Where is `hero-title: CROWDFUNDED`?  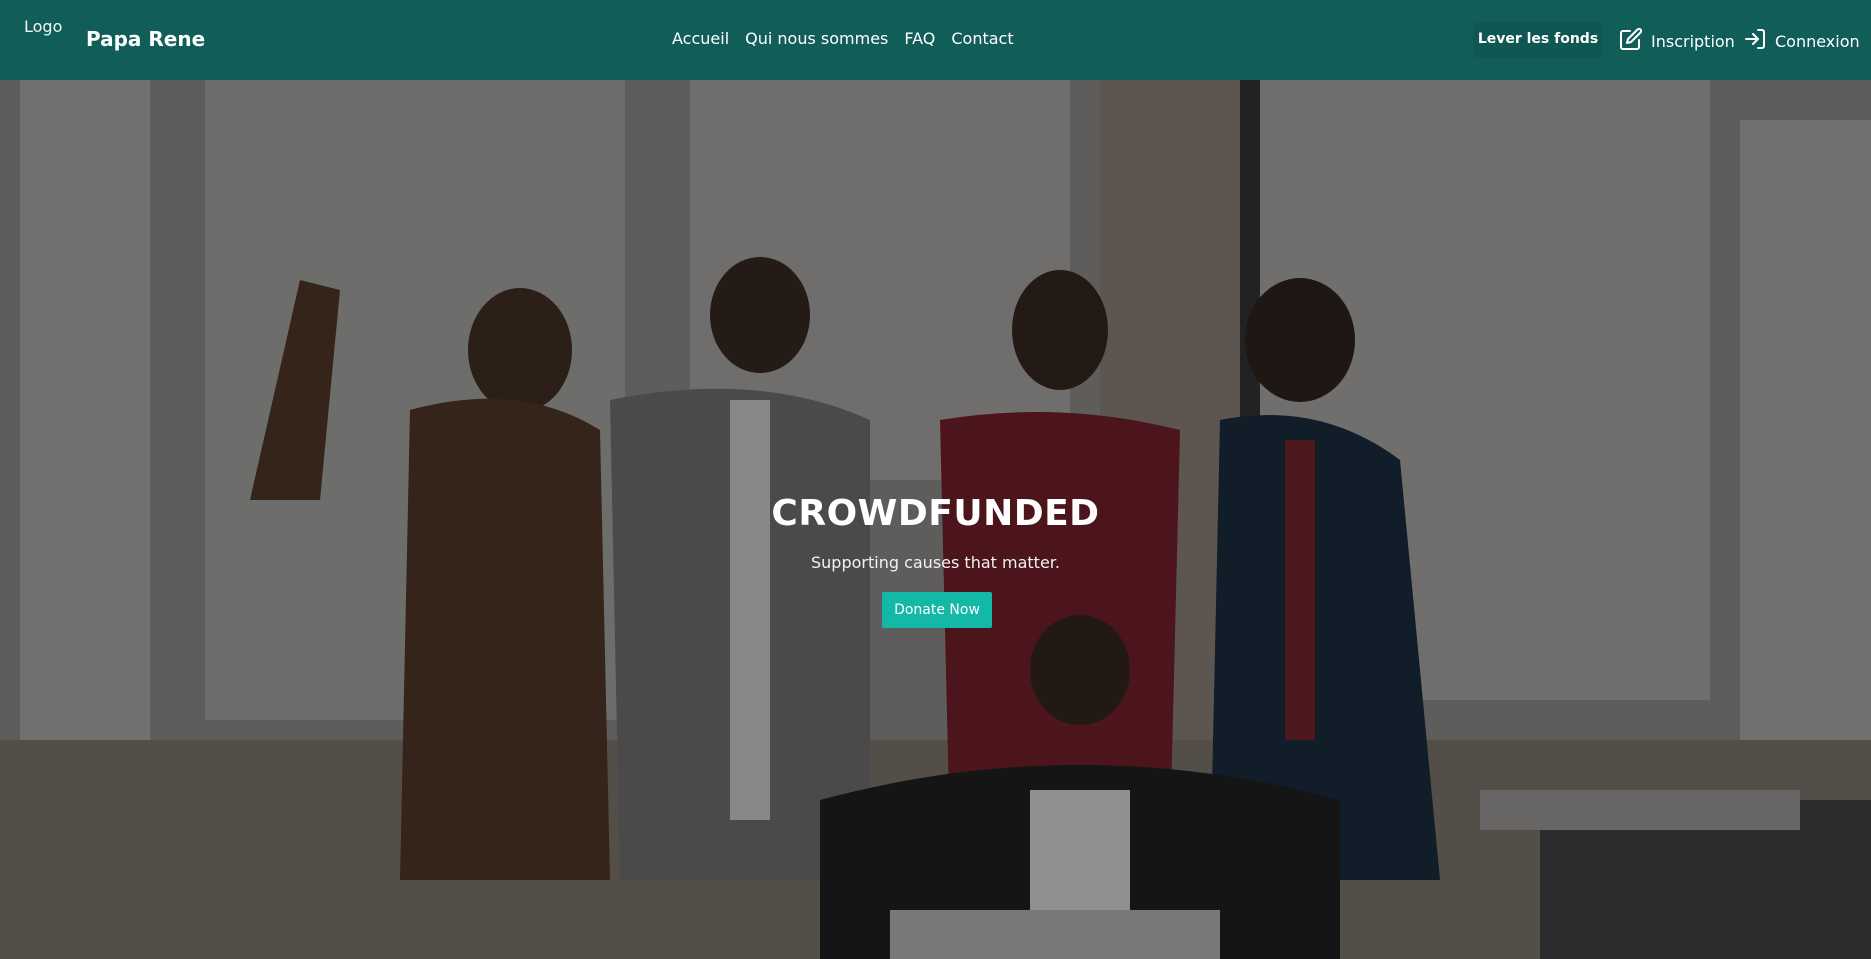 hero-title: CROWDFUNDED is located at coordinates (935, 513).